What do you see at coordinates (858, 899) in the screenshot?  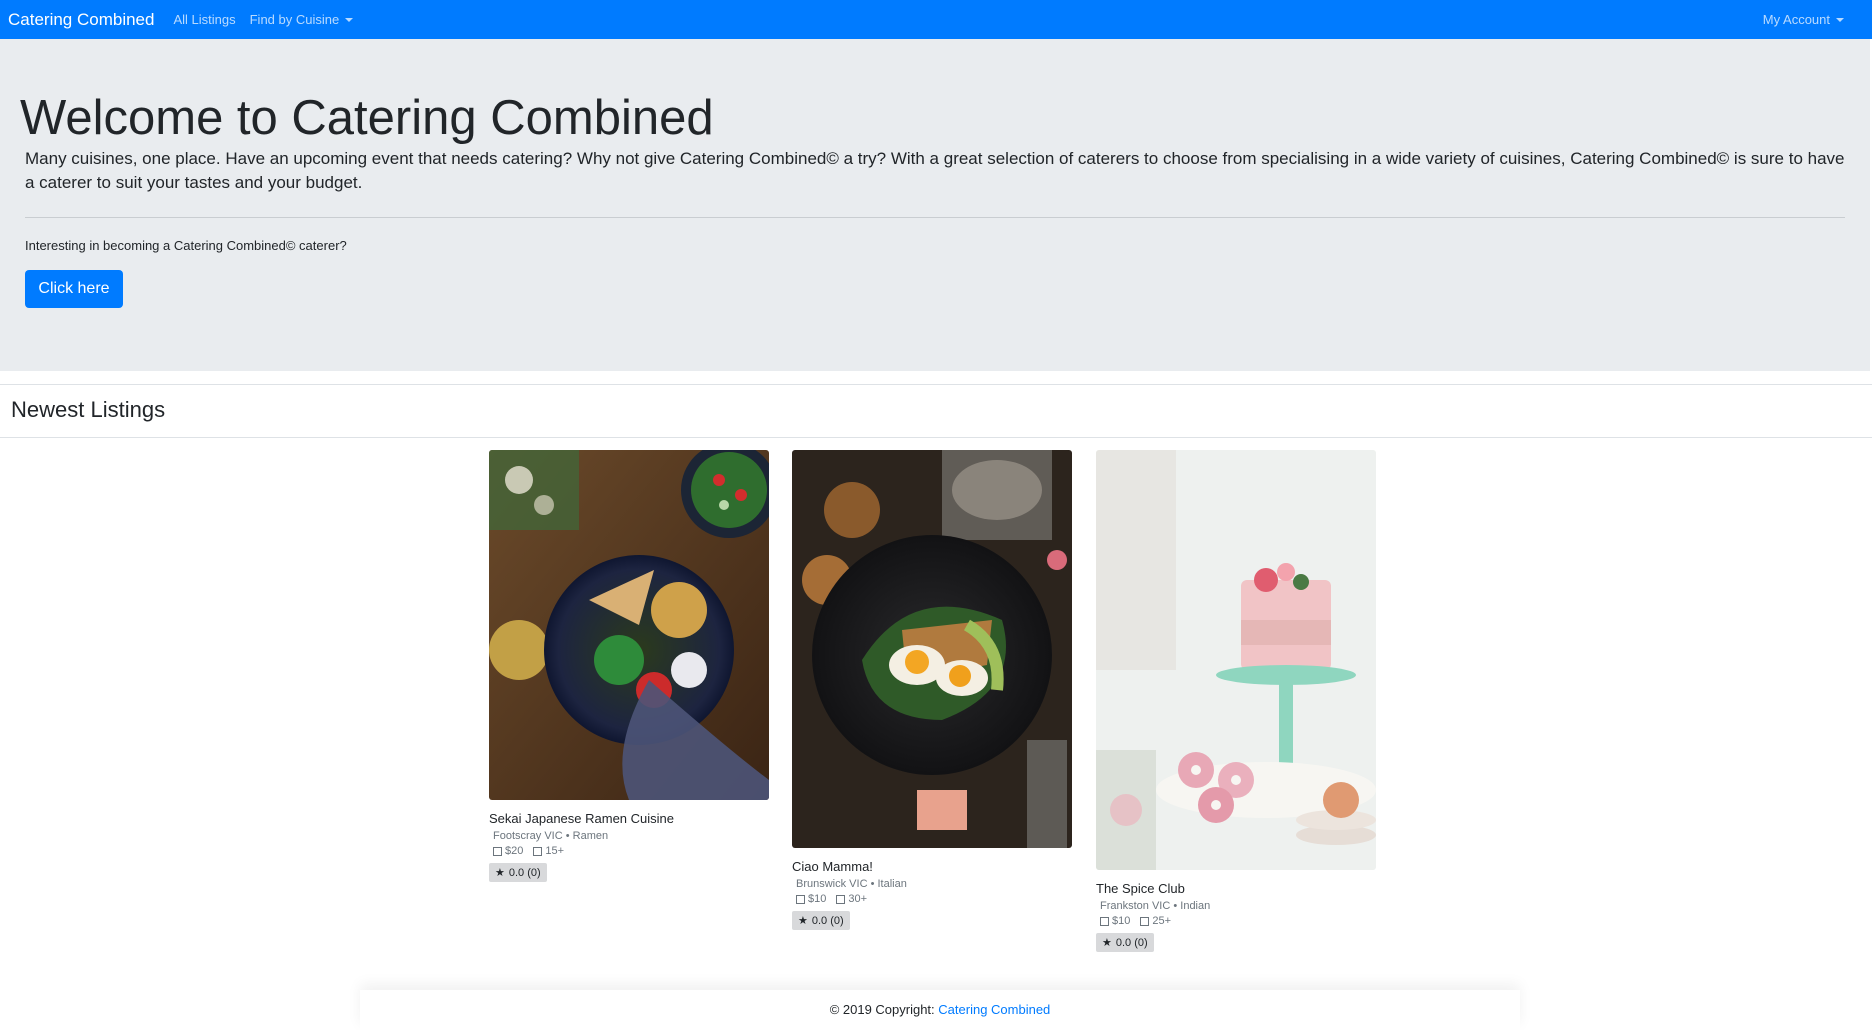 I see `listing-guests: 30+` at bounding box center [858, 899].